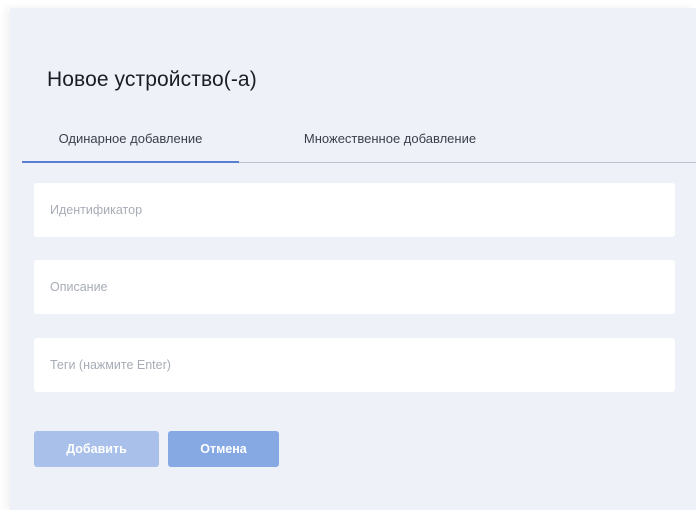  What do you see at coordinates (130, 162) in the screenshot?
I see `active-tab-indicator` at bounding box center [130, 162].